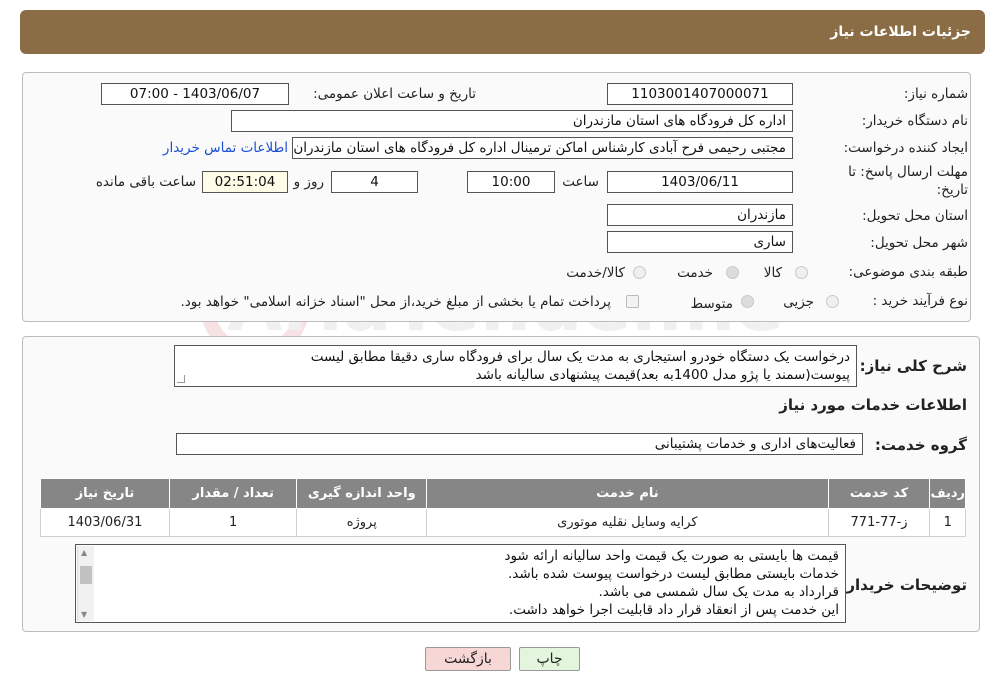 This screenshot has height=691, width=985. Describe the element at coordinates (700, 182) in the screenshot. I see `deadline-date-field: 1403/06/11` at that location.